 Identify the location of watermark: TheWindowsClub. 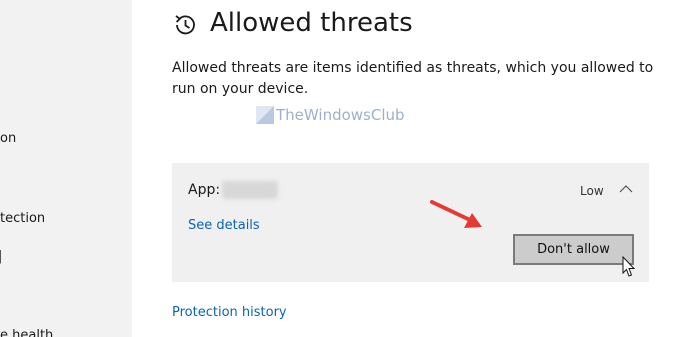
(330, 115).